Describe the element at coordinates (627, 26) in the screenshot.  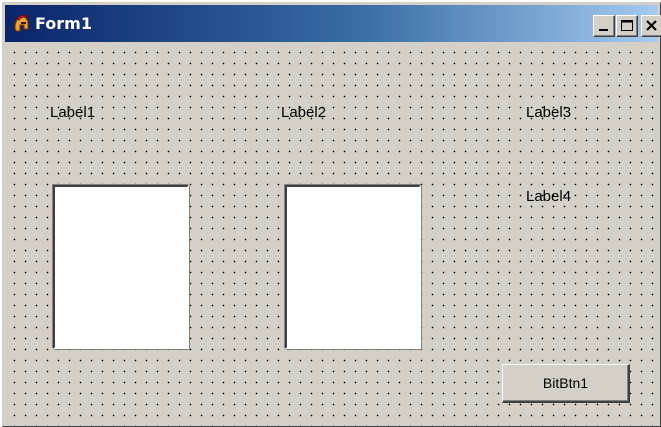
I see `maximize-button` at that location.